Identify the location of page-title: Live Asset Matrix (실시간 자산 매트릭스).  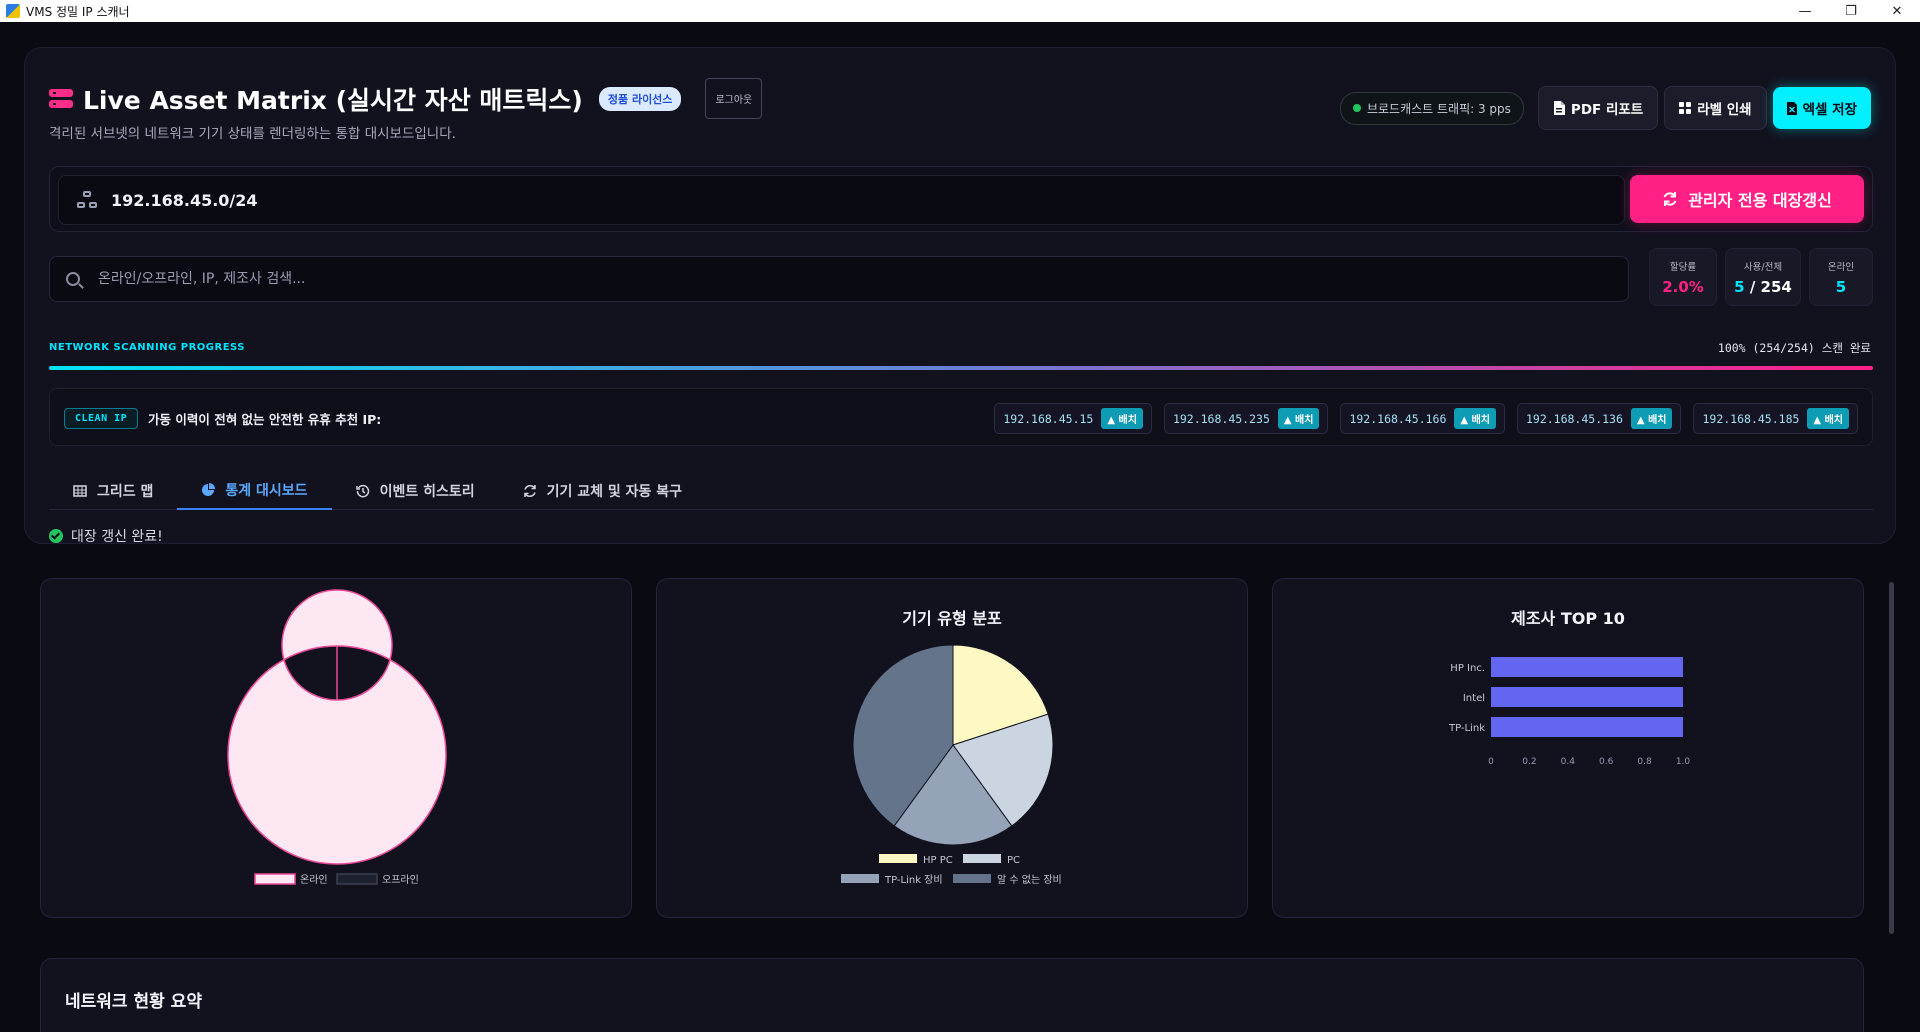
(333, 100).